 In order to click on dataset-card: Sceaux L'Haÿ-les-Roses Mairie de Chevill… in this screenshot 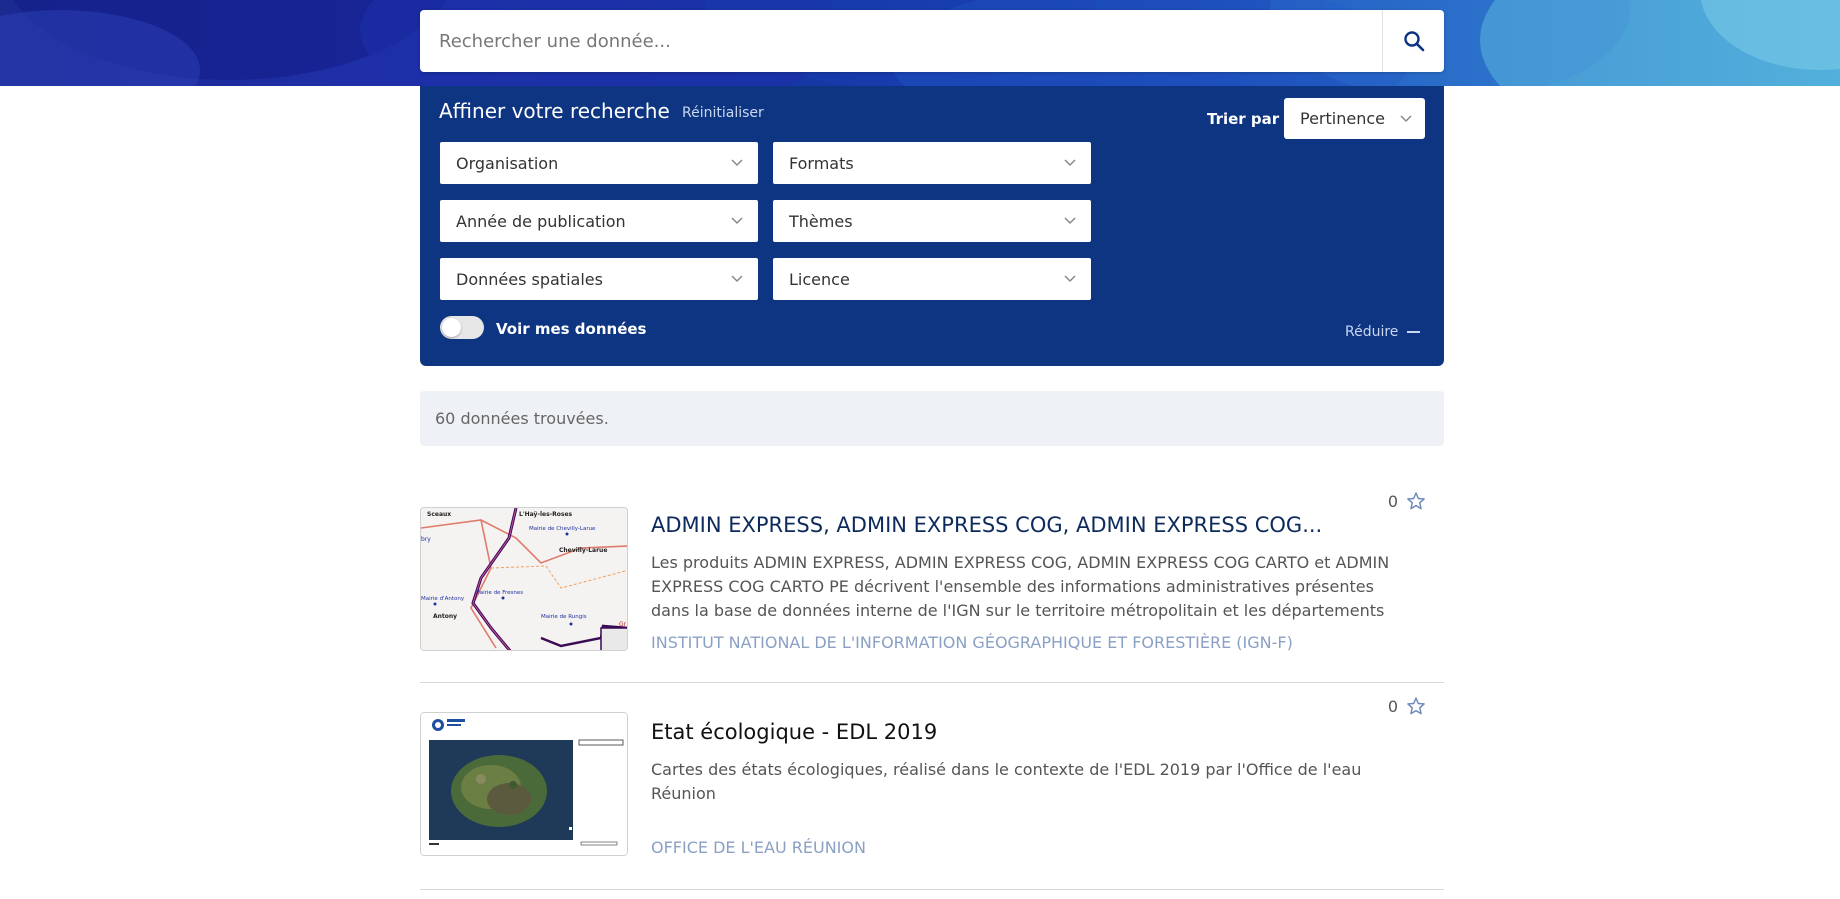, I will do `click(932, 587)`.